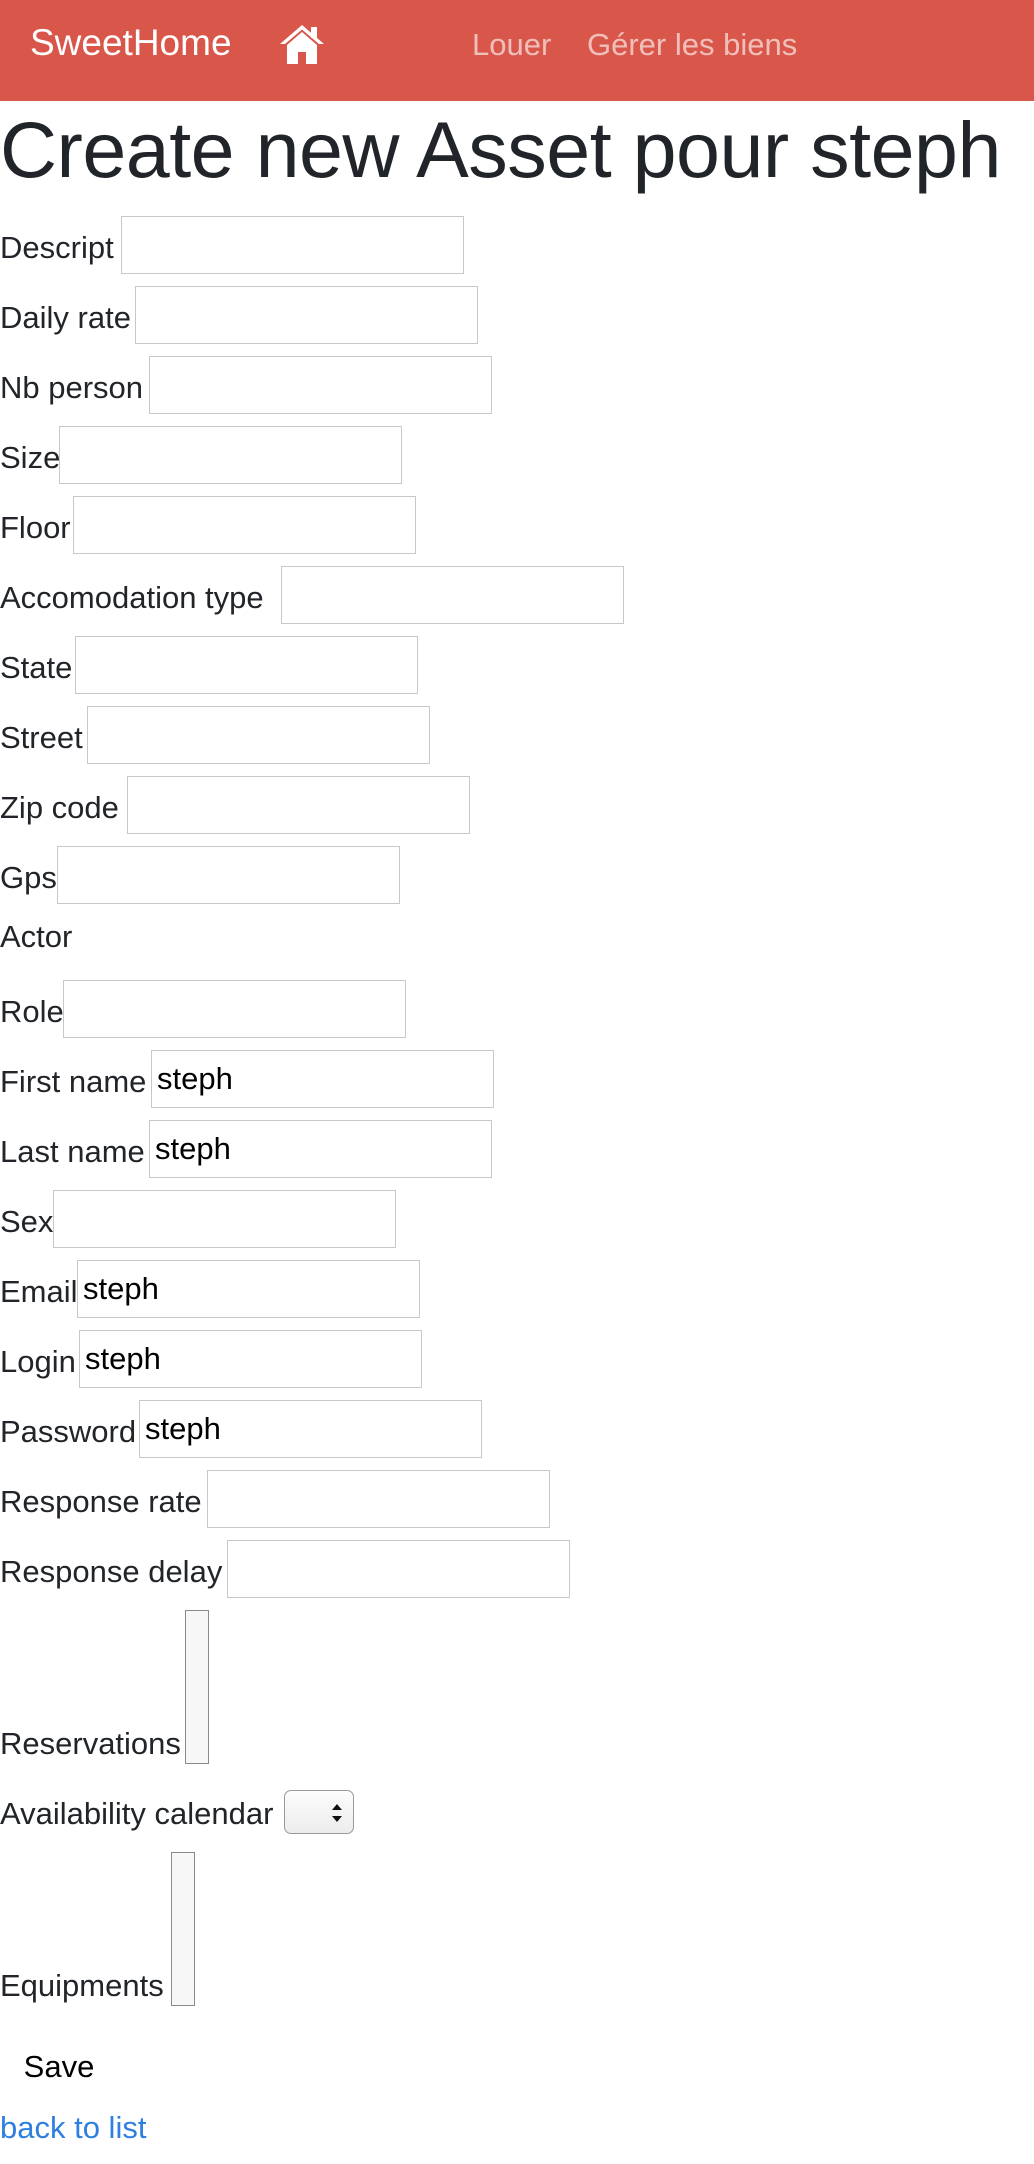 The image size is (1034, 2164). I want to click on nav-link-gerer-biens: Gérer les biens, so click(692, 45).